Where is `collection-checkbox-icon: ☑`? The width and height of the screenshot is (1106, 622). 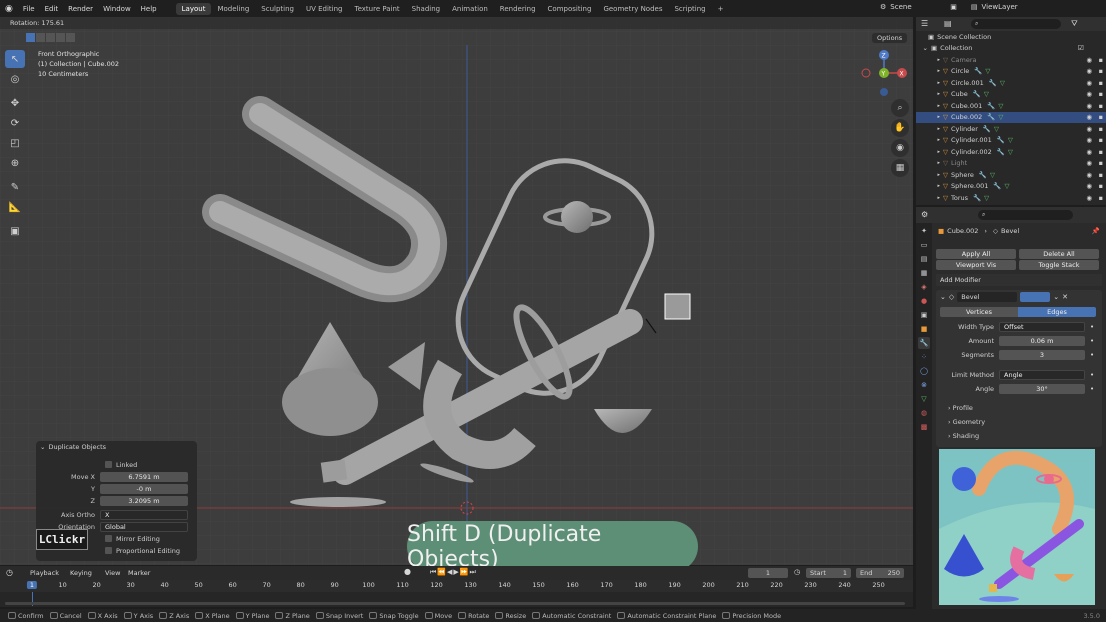 collection-checkbox-icon: ☑ is located at coordinates (1081, 48).